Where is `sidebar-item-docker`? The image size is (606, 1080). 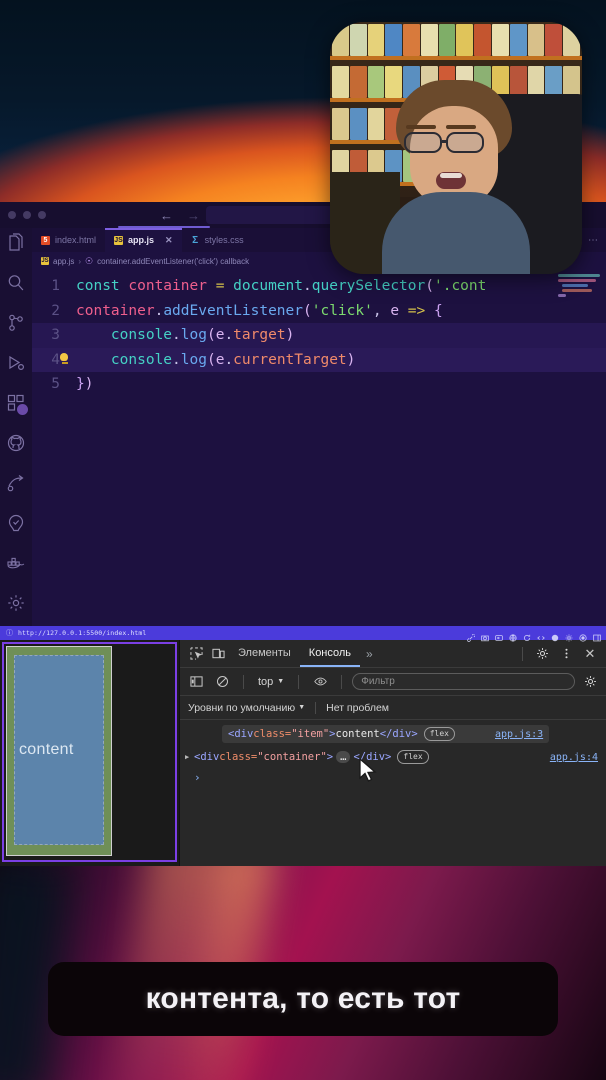
sidebar-item-docker is located at coordinates (16, 563).